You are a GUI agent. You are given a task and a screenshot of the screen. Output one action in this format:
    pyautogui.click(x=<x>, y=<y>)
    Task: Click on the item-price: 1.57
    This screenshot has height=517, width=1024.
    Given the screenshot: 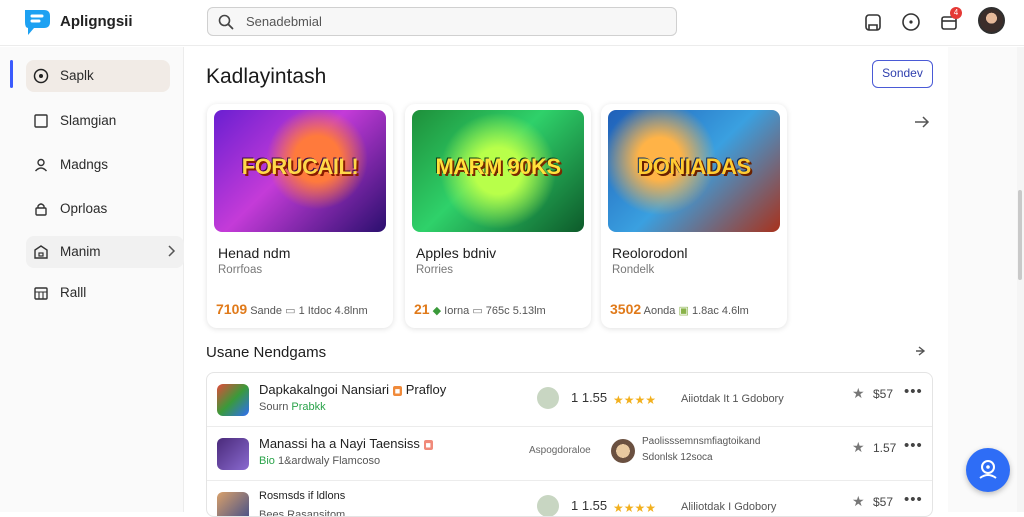 What is the action you would take?
    pyautogui.click(x=885, y=448)
    